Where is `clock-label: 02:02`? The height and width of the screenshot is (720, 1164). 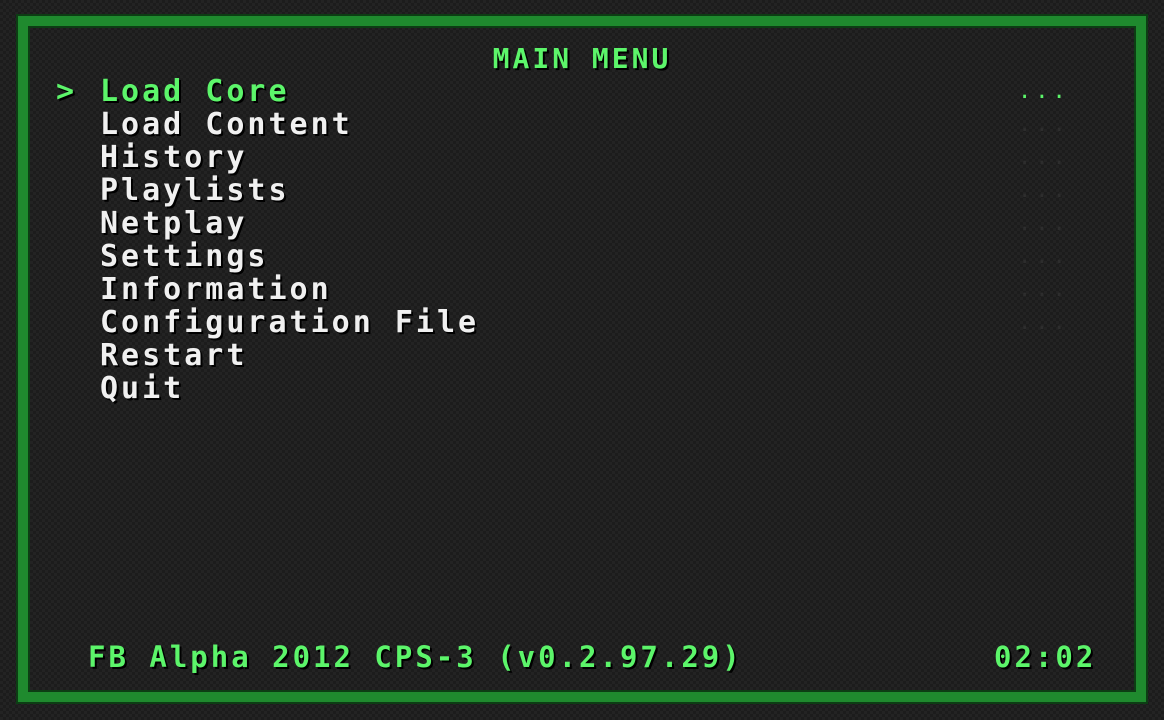
clock-label: 02:02 is located at coordinates (1045, 657).